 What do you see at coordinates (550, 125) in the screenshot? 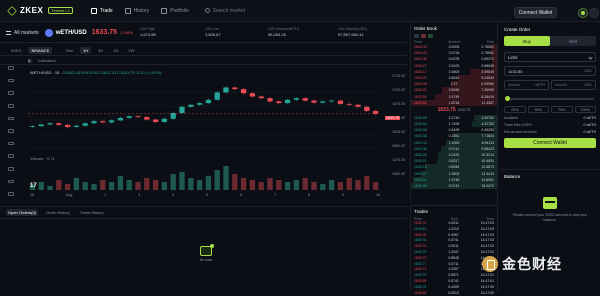
I see `fees-row: Trade fees 0.05% 0 wETH` at bounding box center [550, 125].